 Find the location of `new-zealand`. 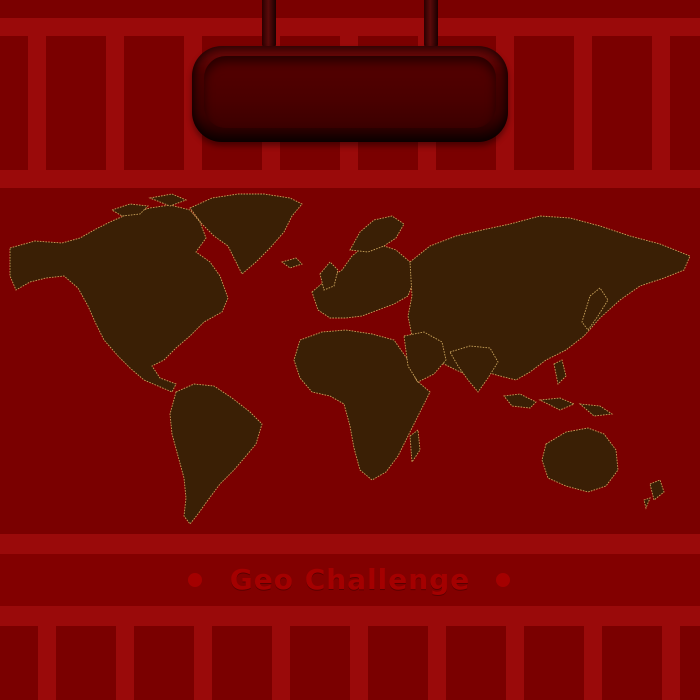

new-zealand is located at coordinates (654, 494).